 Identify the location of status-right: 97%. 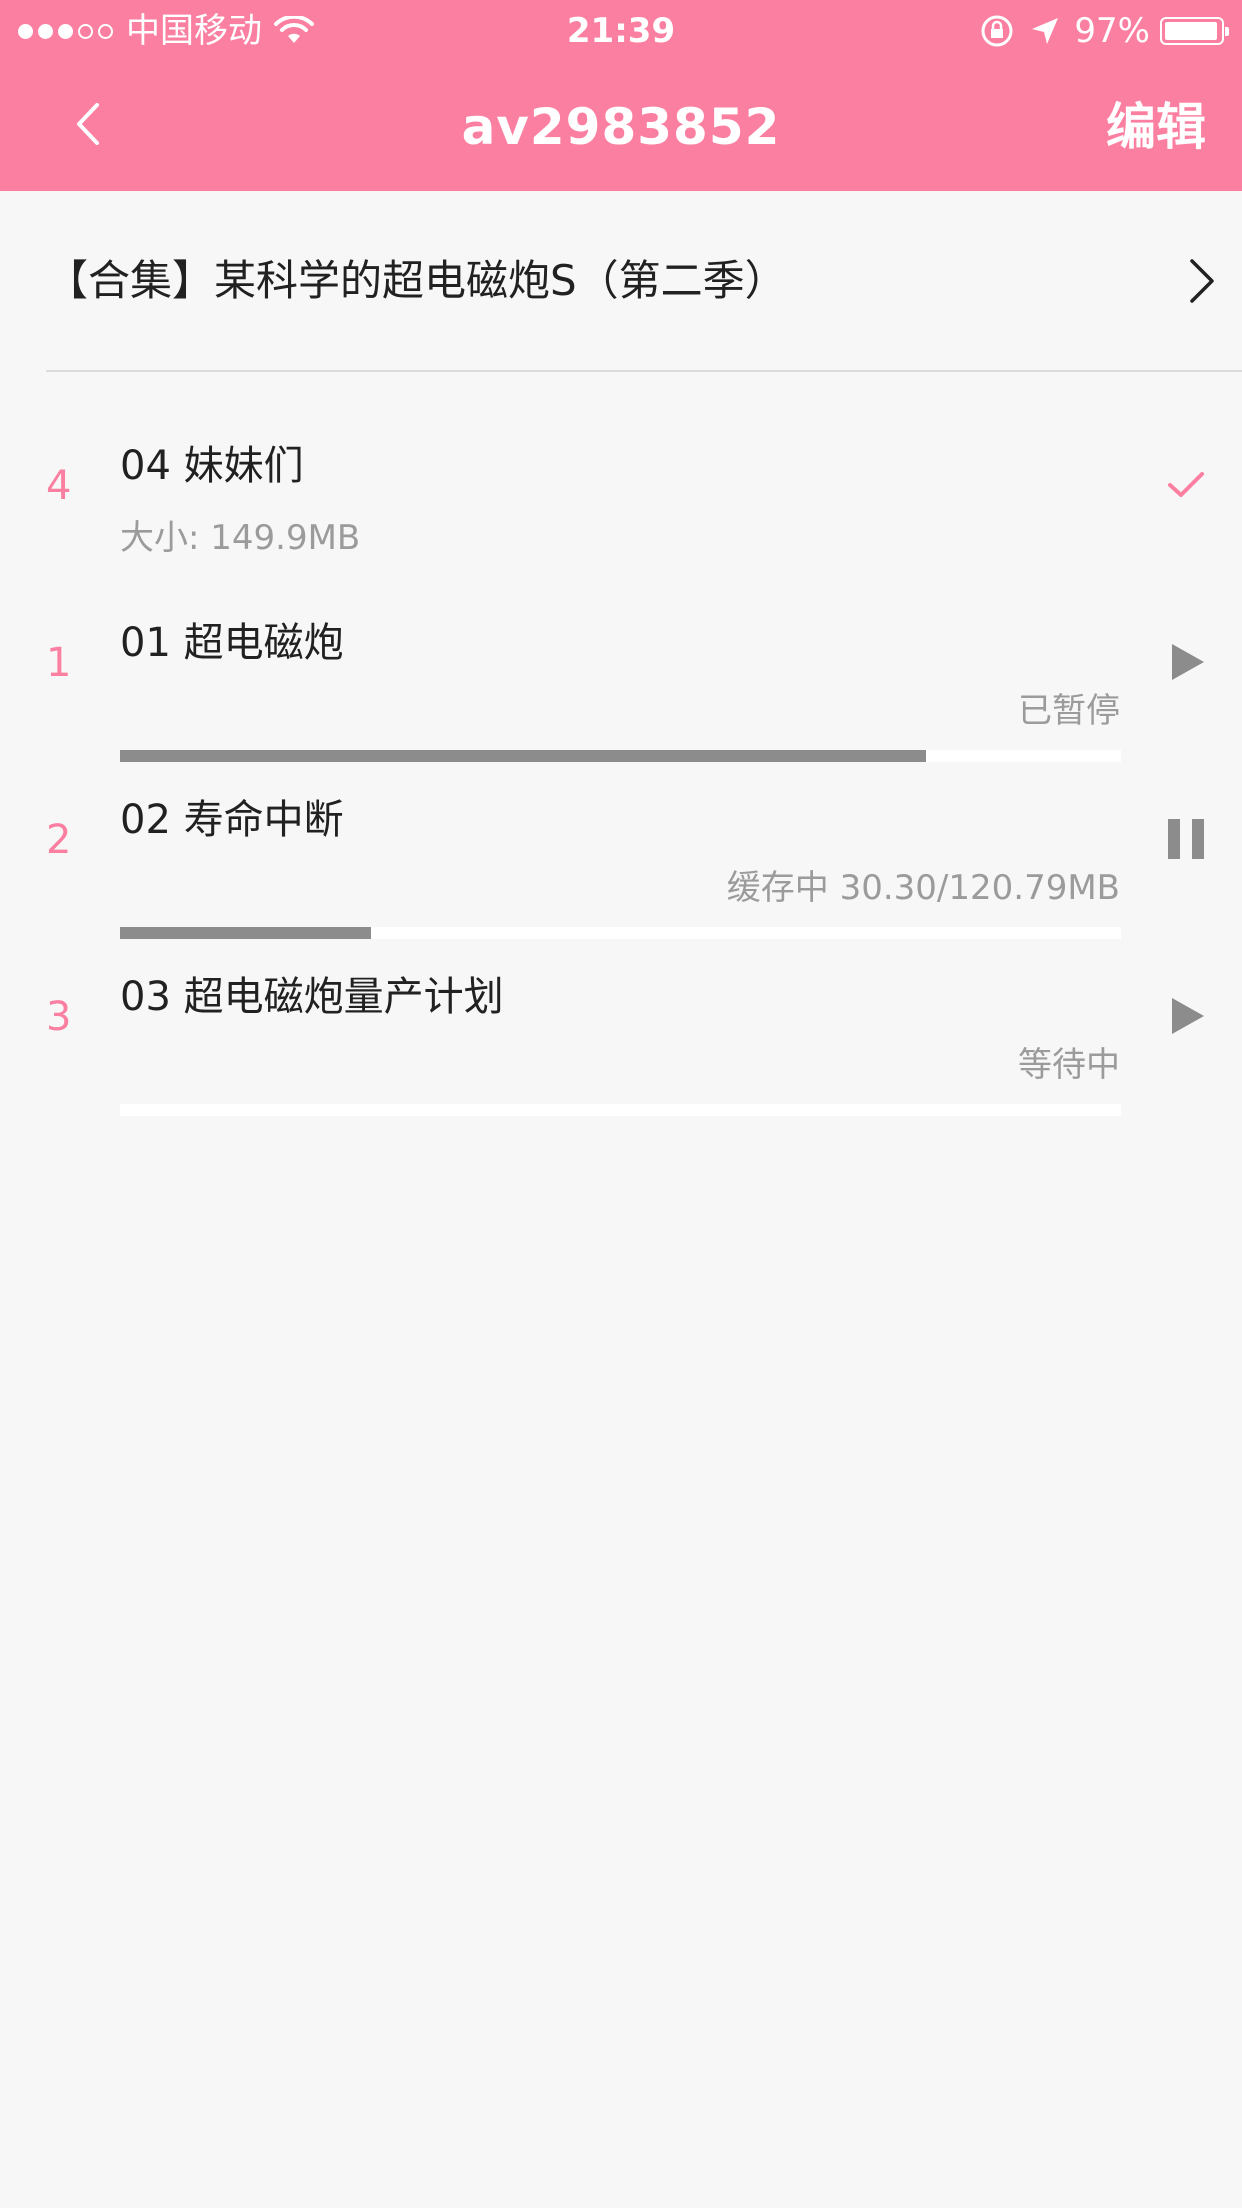
(1104, 31).